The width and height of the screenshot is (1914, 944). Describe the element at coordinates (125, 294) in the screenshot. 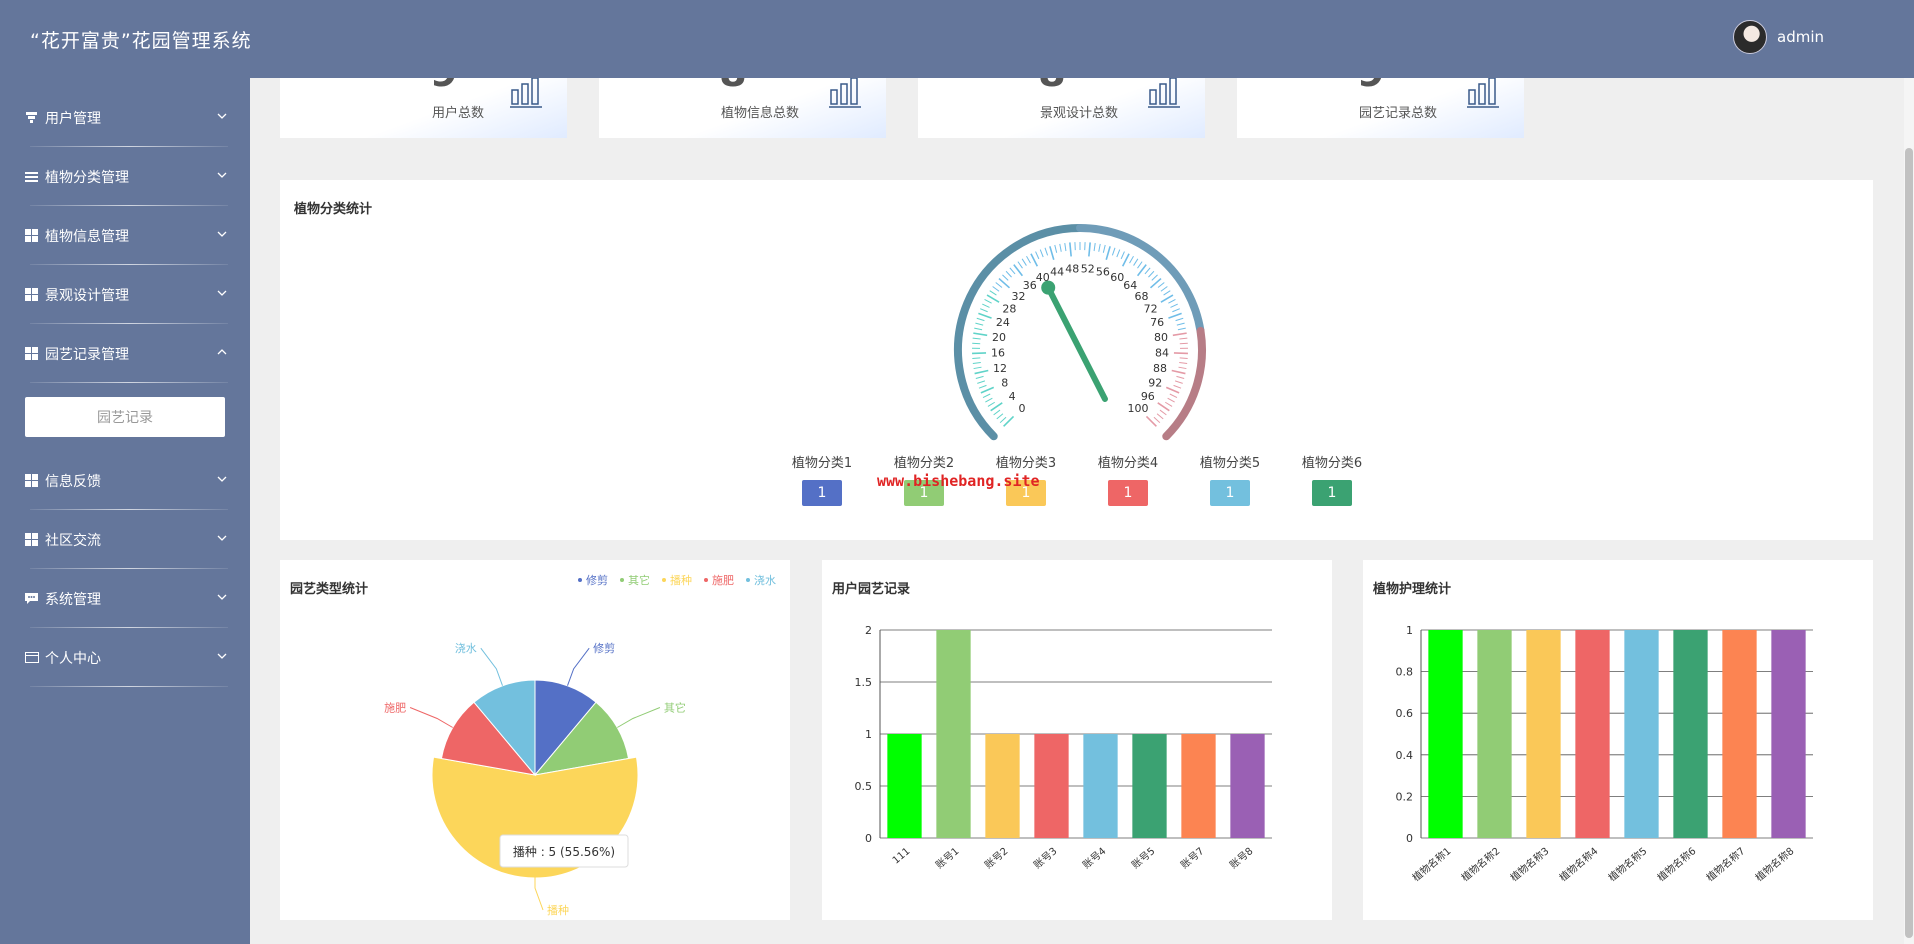

I see `sidebar-item-landscape-design: 景观设计管理` at that location.